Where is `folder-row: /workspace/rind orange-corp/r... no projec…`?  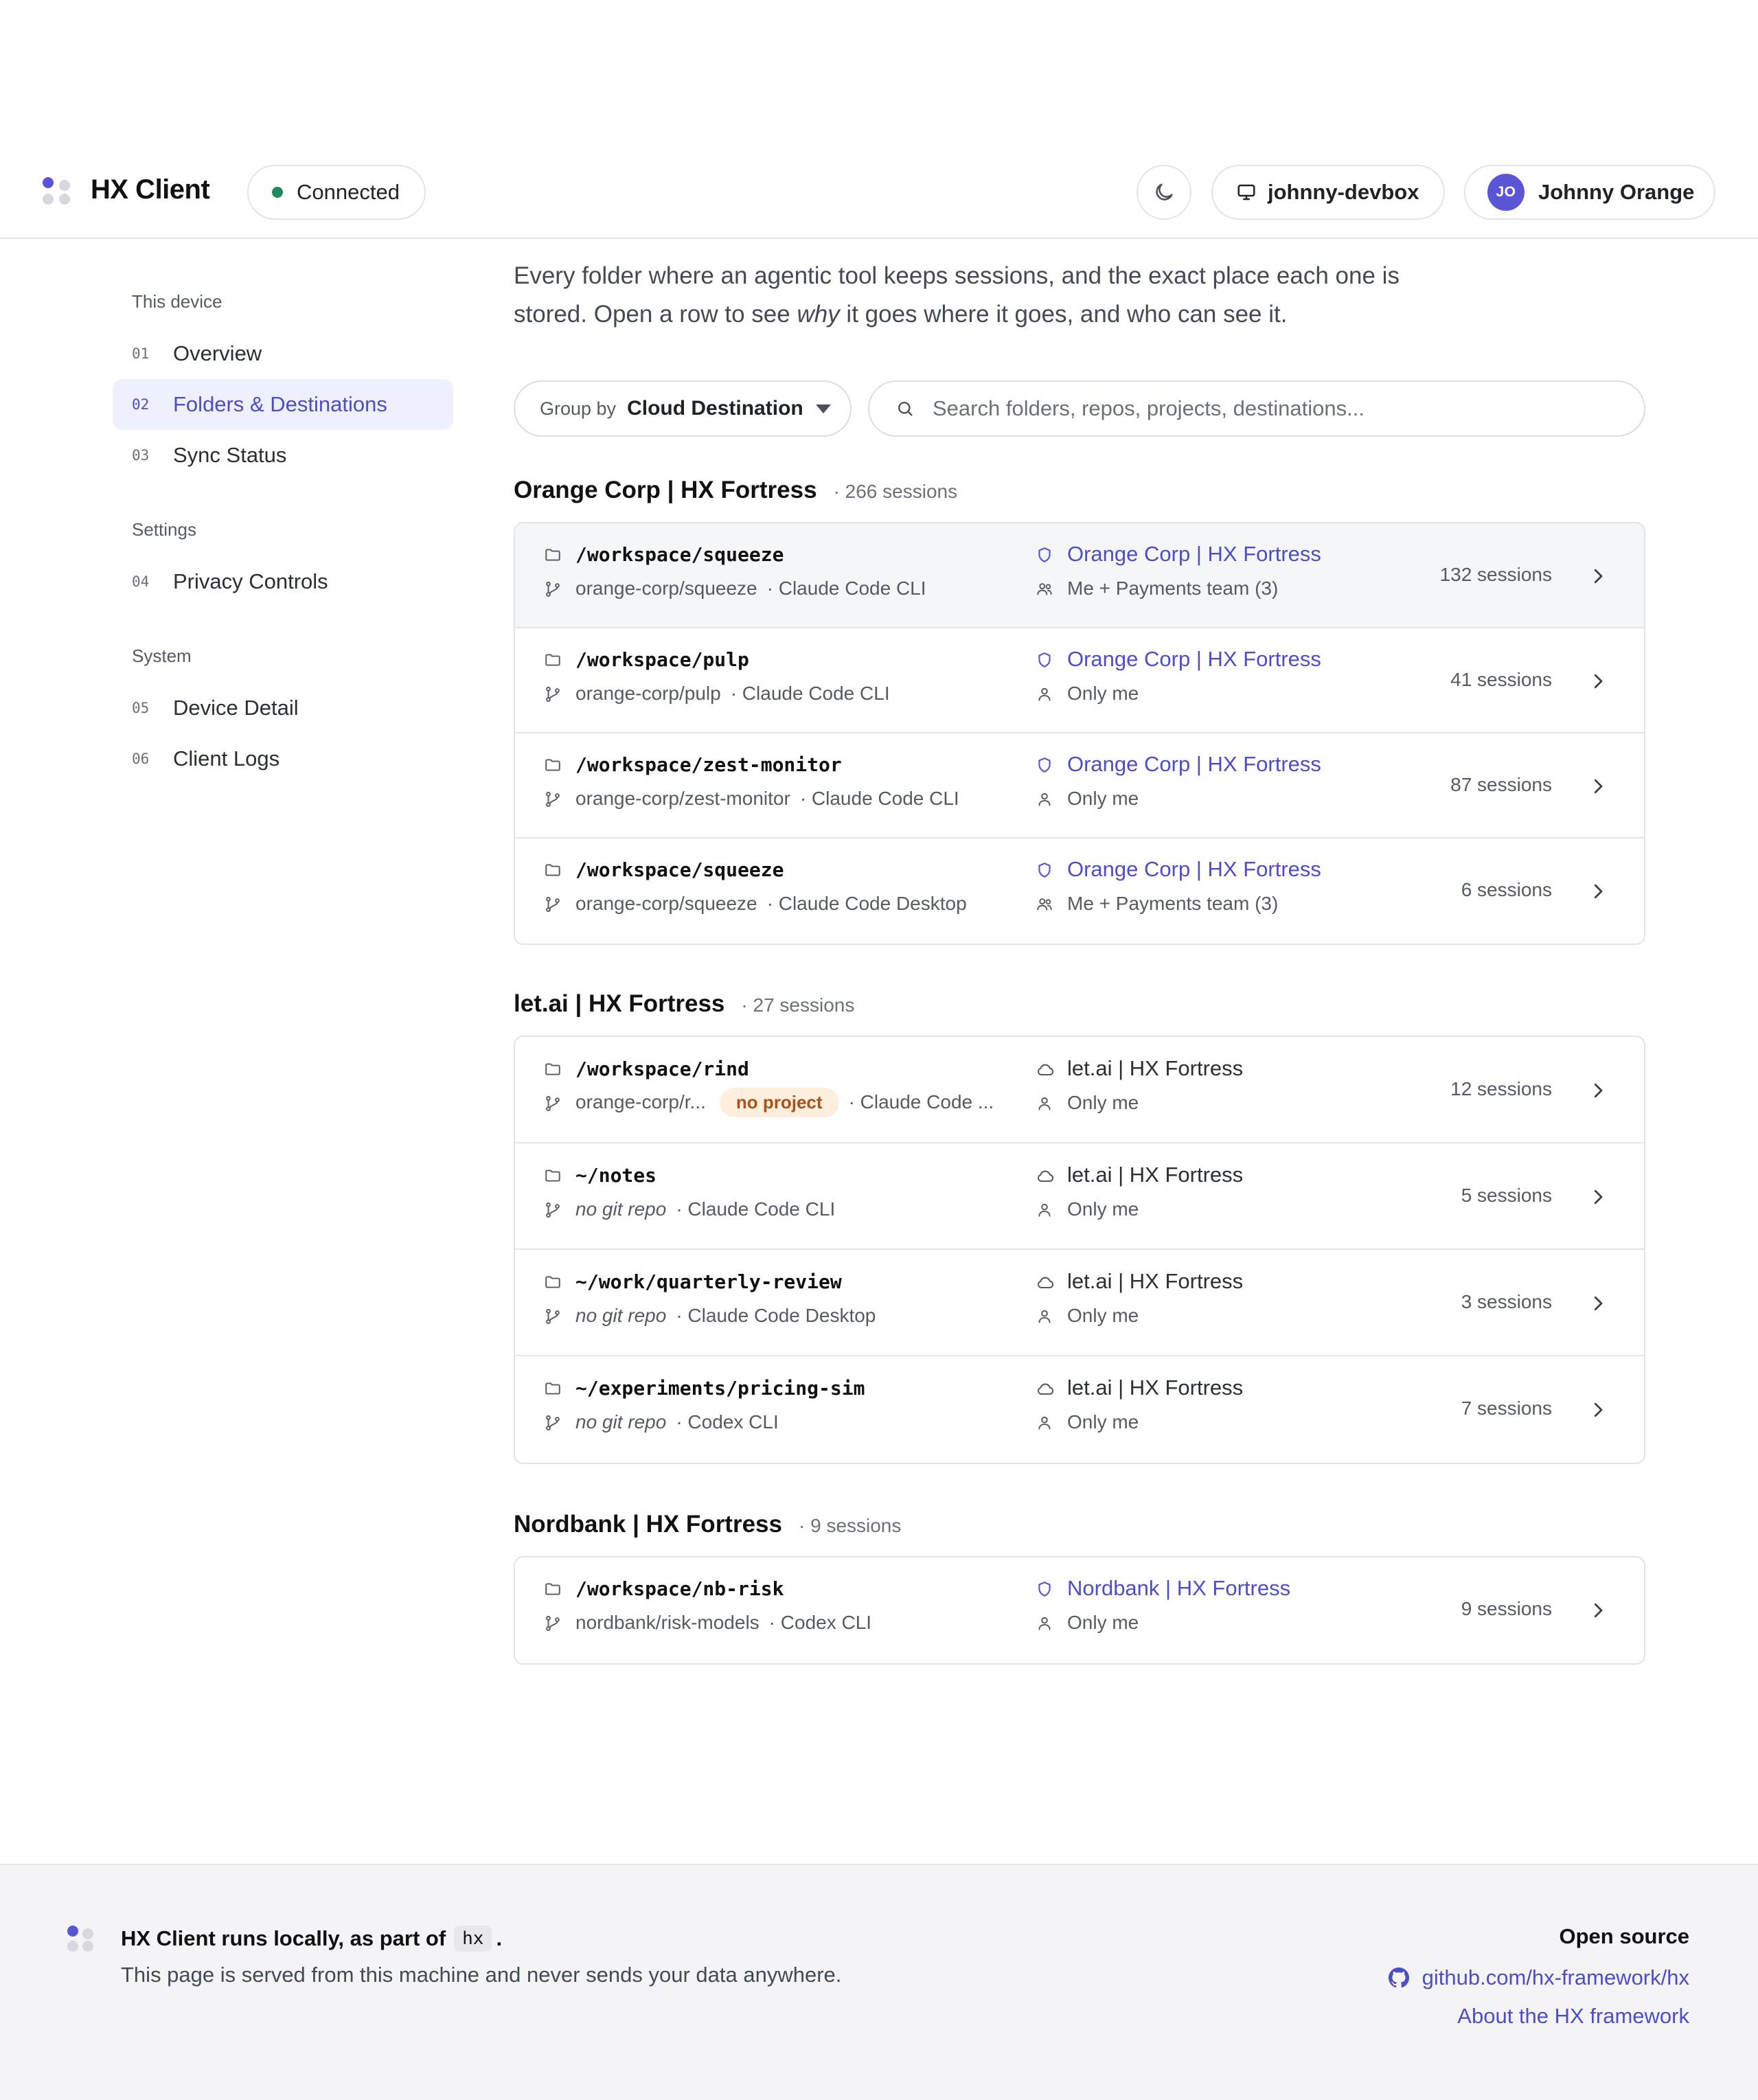 folder-row: /workspace/rind orange-corp/r... no projec… is located at coordinates (1080, 1090).